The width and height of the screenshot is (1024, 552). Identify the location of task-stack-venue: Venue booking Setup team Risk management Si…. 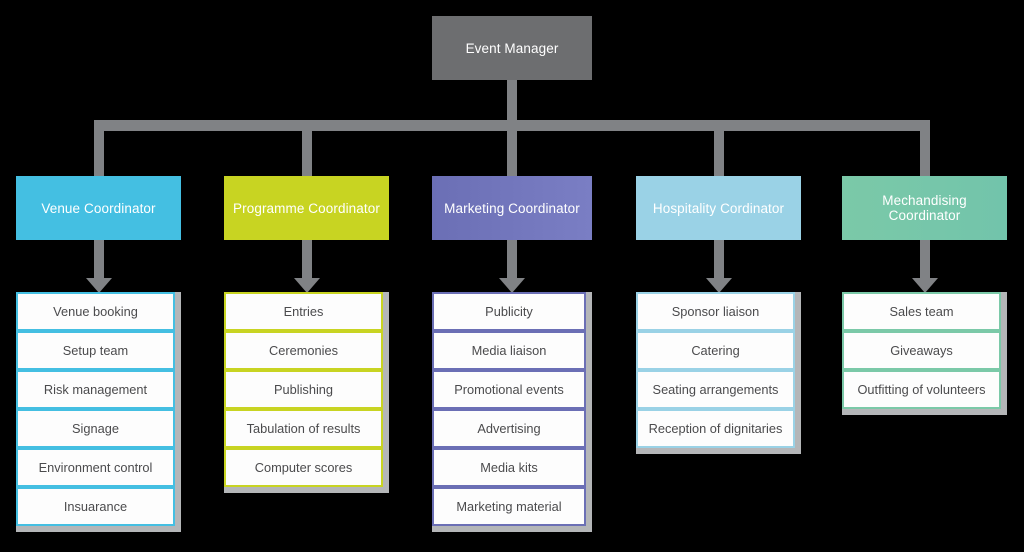
(98, 412).